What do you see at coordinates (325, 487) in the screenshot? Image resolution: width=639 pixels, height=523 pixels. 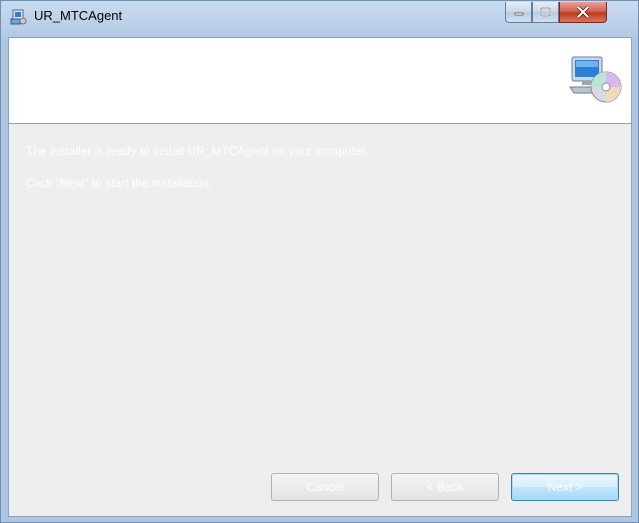 I see `cancel-button: Cancel` at bounding box center [325, 487].